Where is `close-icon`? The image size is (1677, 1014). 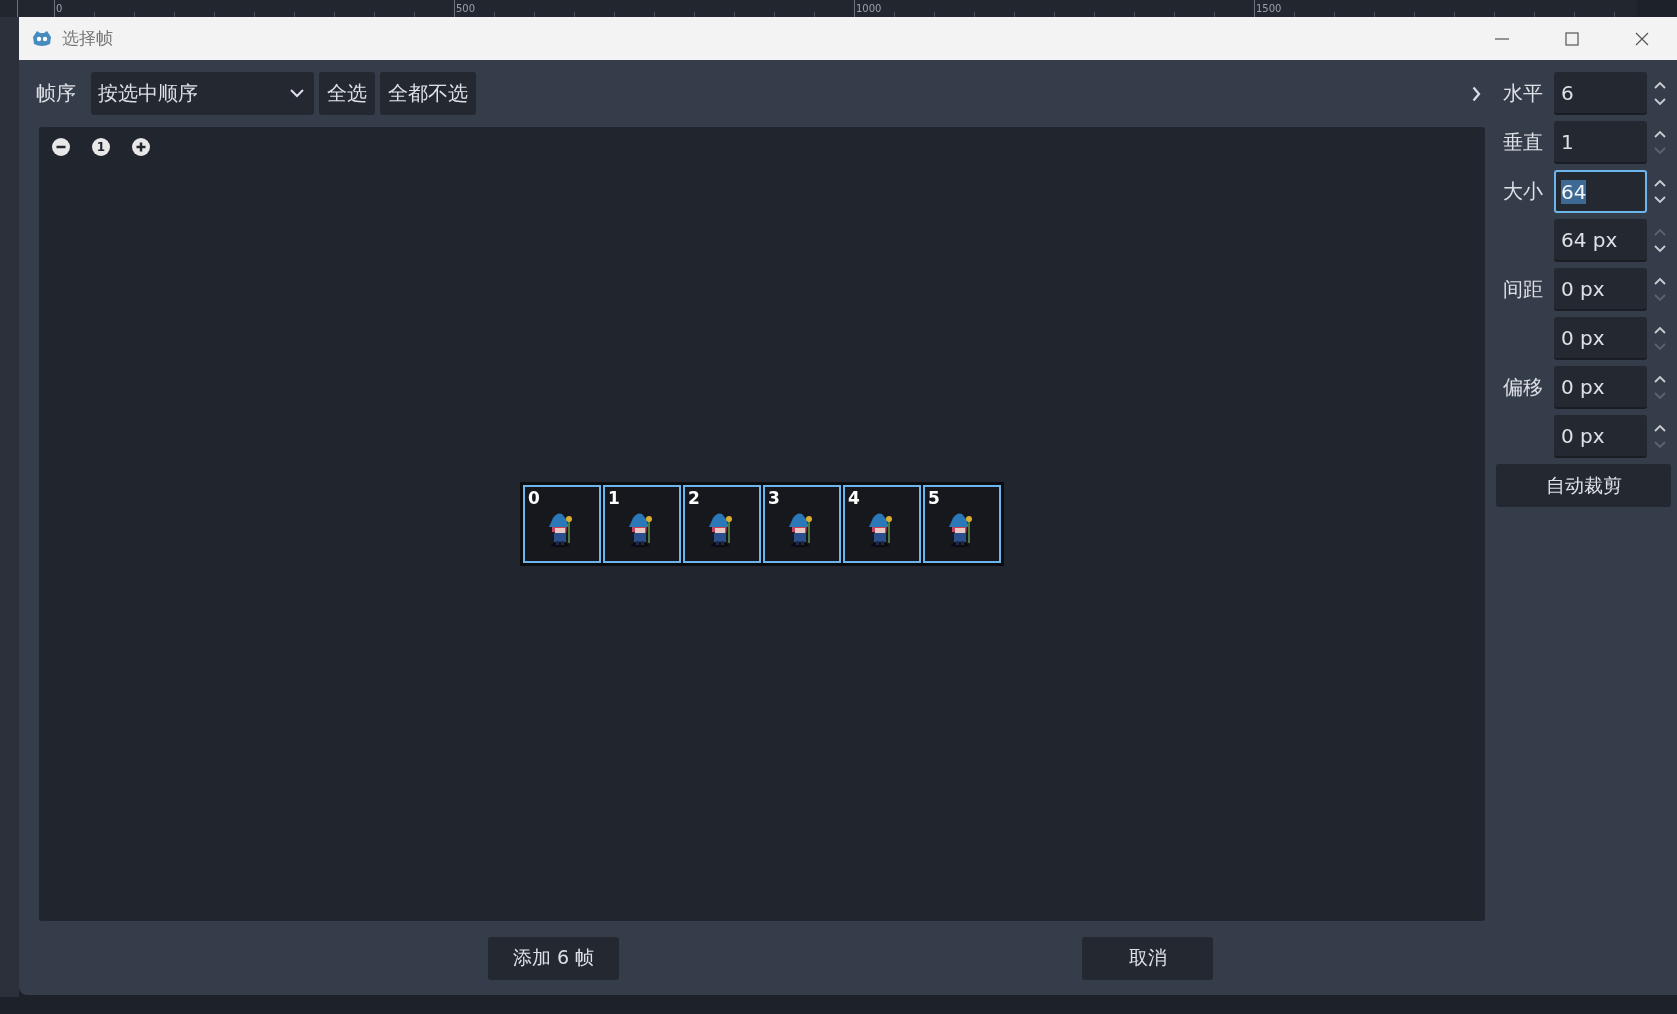
close-icon is located at coordinates (1642, 38).